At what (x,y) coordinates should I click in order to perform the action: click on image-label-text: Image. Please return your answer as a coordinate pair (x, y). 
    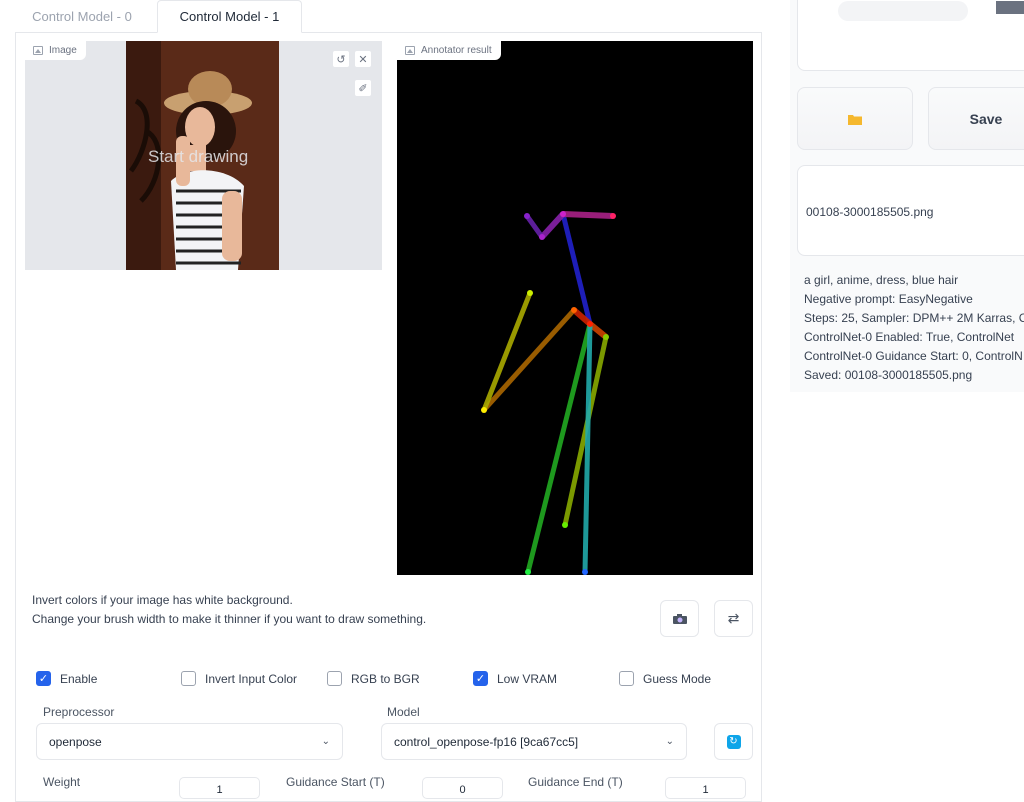
    Looking at the image, I should click on (63, 50).